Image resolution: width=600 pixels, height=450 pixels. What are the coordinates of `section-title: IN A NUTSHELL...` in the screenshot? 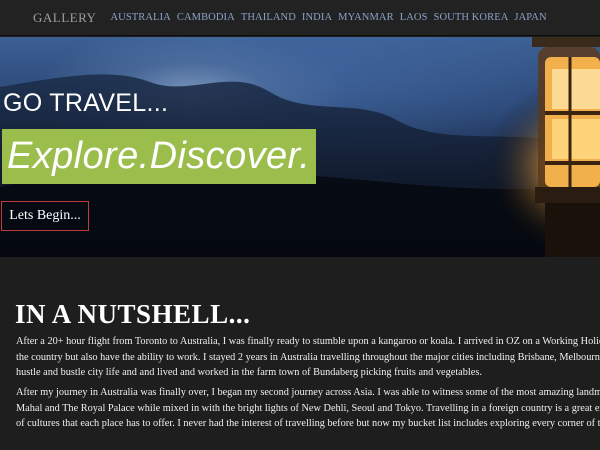 It's located at (133, 314).